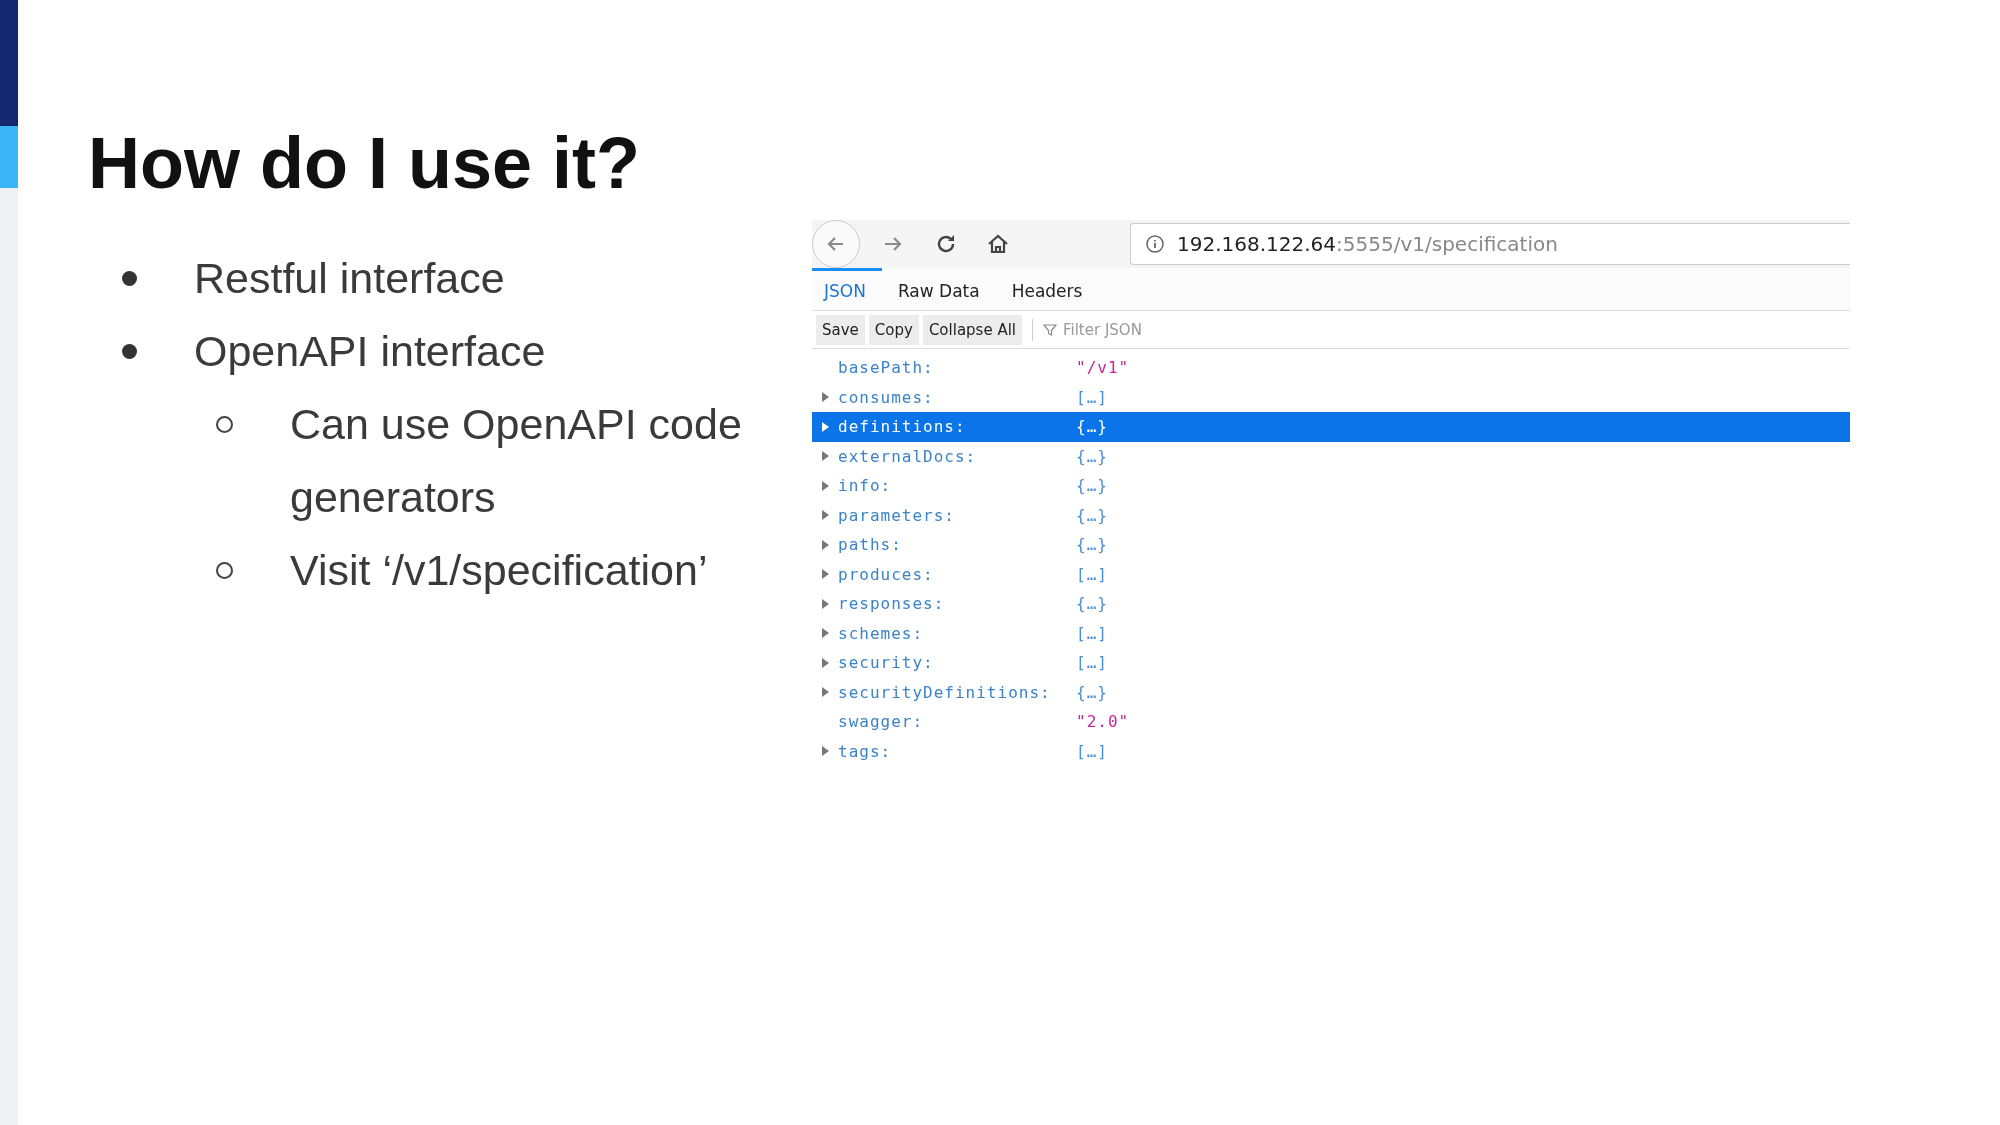 Image resolution: width=2000 pixels, height=1125 pixels. I want to click on json-row: tags: […], so click(1331, 751).